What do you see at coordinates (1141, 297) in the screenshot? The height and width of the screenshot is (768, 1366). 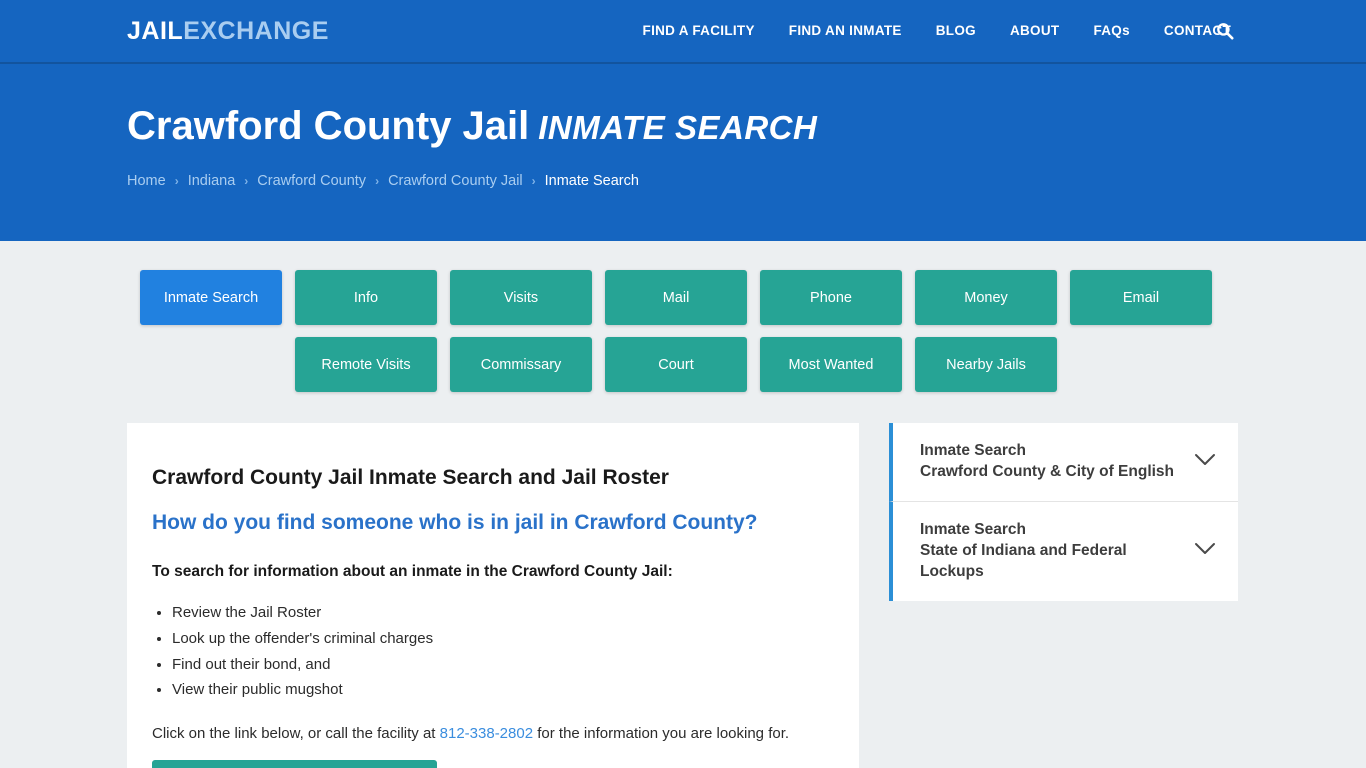 I see `tab-email: Email` at bounding box center [1141, 297].